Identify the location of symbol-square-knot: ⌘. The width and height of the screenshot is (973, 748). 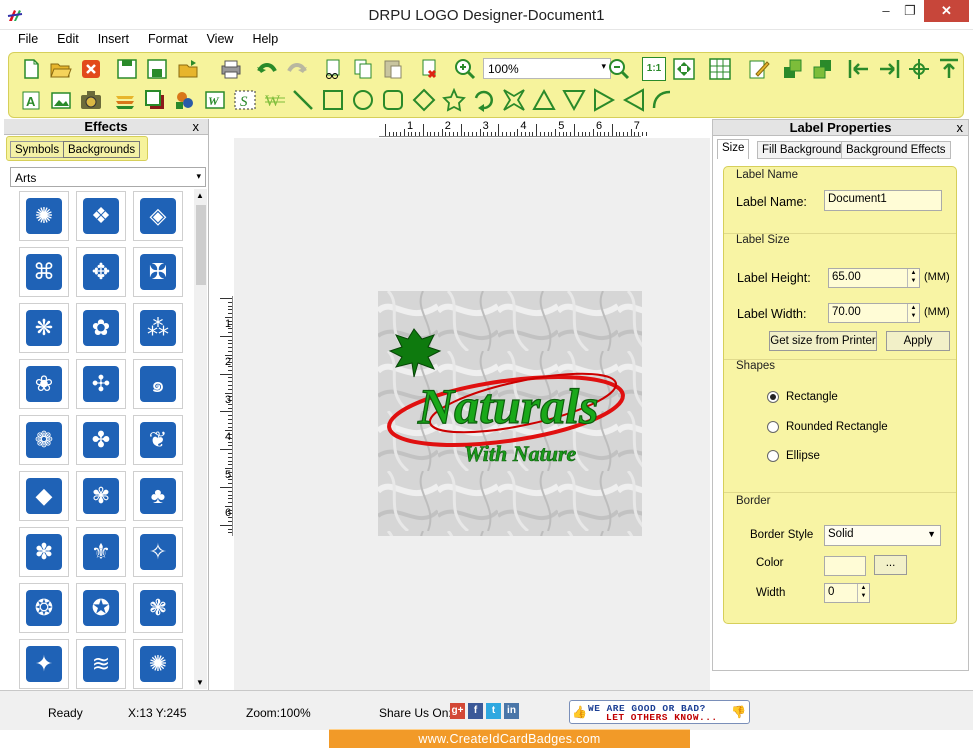
(44, 272).